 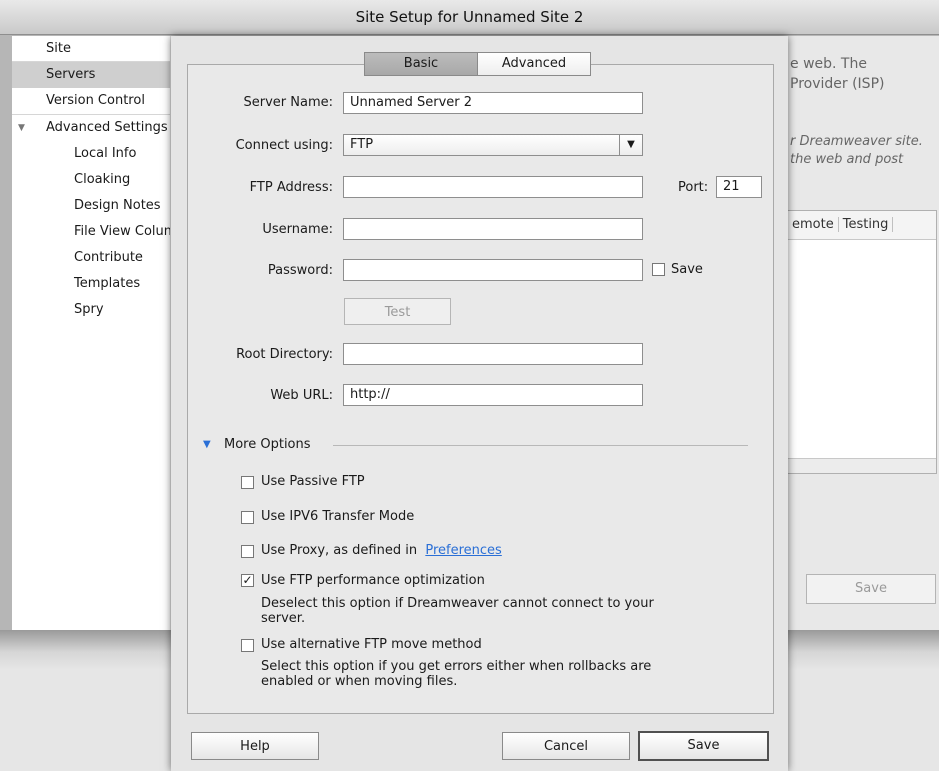 I want to click on more-options-header: More Options, so click(x=267, y=444).